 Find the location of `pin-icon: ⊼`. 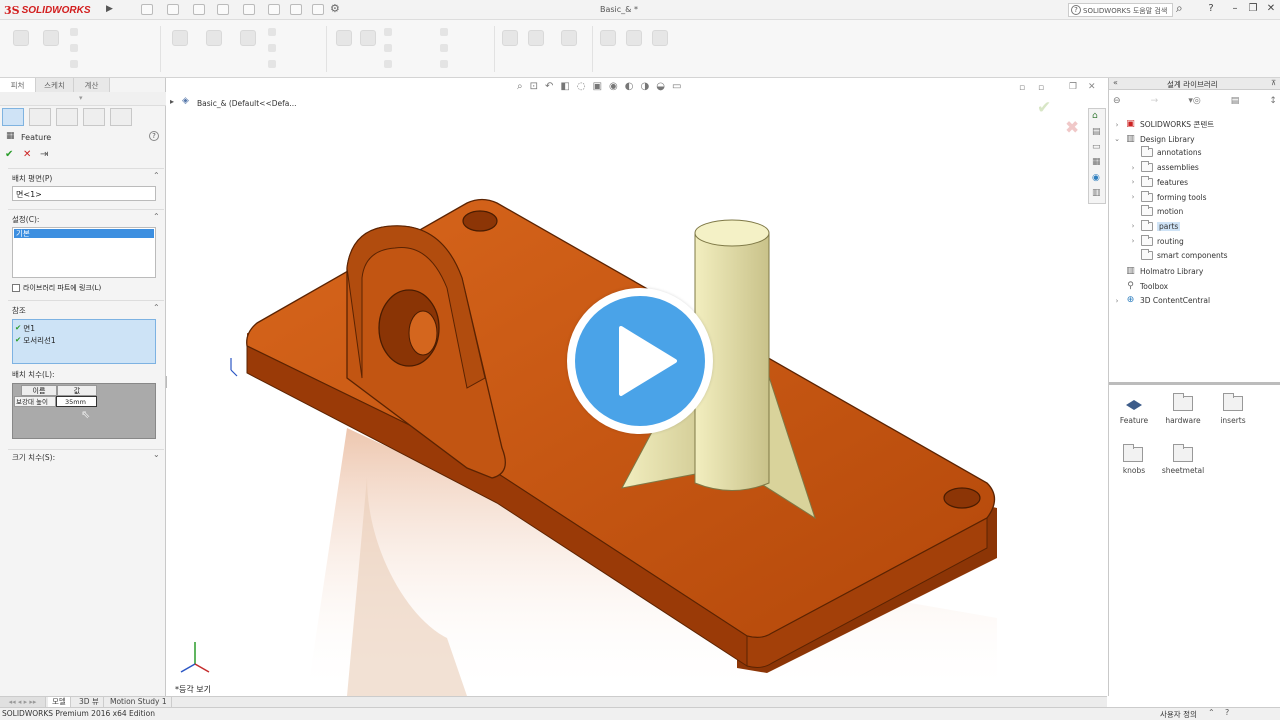

pin-icon: ⊼ is located at coordinates (1273, 83).